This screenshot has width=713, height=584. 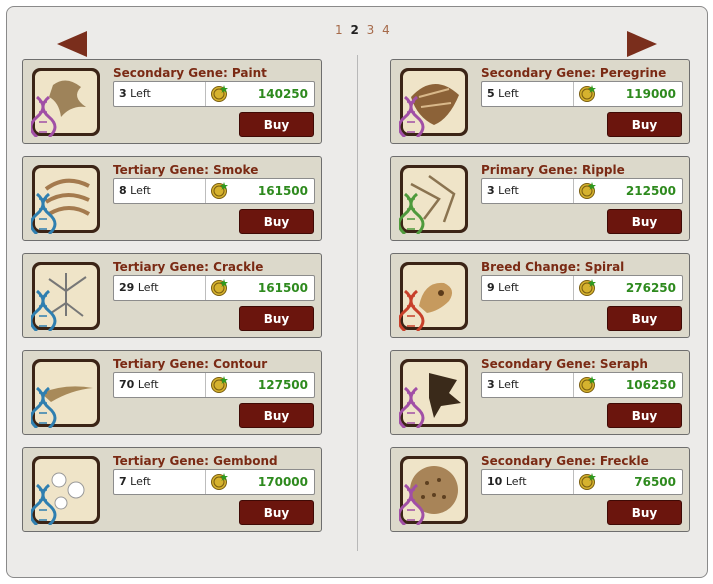 I want to click on item-info-bar: 5 Left 119000, so click(x=582, y=94).